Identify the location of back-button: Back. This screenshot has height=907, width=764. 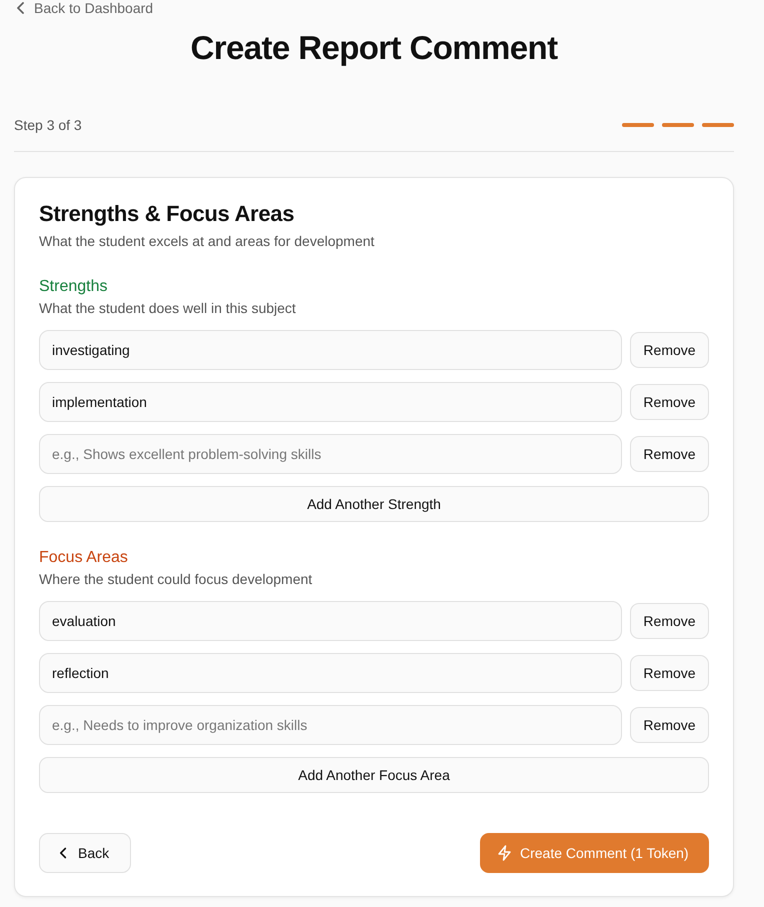
(85, 853).